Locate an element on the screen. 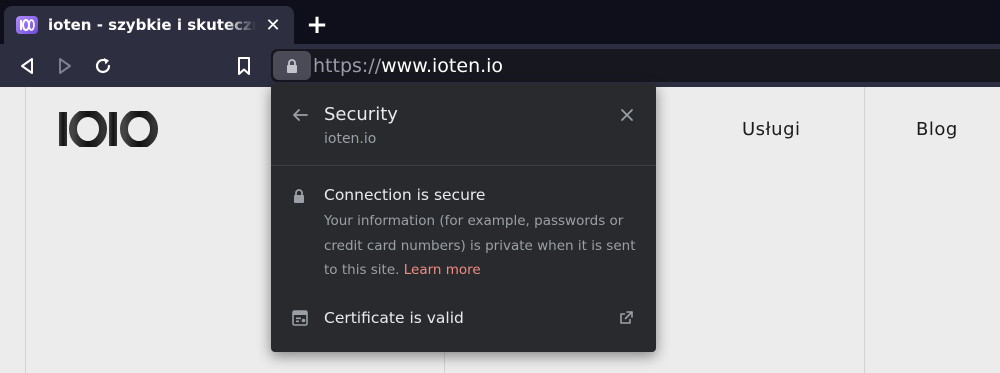 This screenshot has height=373, width=1000. forward-icon is located at coordinates (65, 66).